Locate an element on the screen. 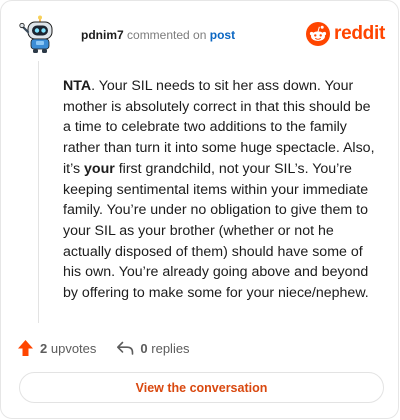 This screenshot has width=400, height=420. post-link: post is located at coordinates (222, 35).